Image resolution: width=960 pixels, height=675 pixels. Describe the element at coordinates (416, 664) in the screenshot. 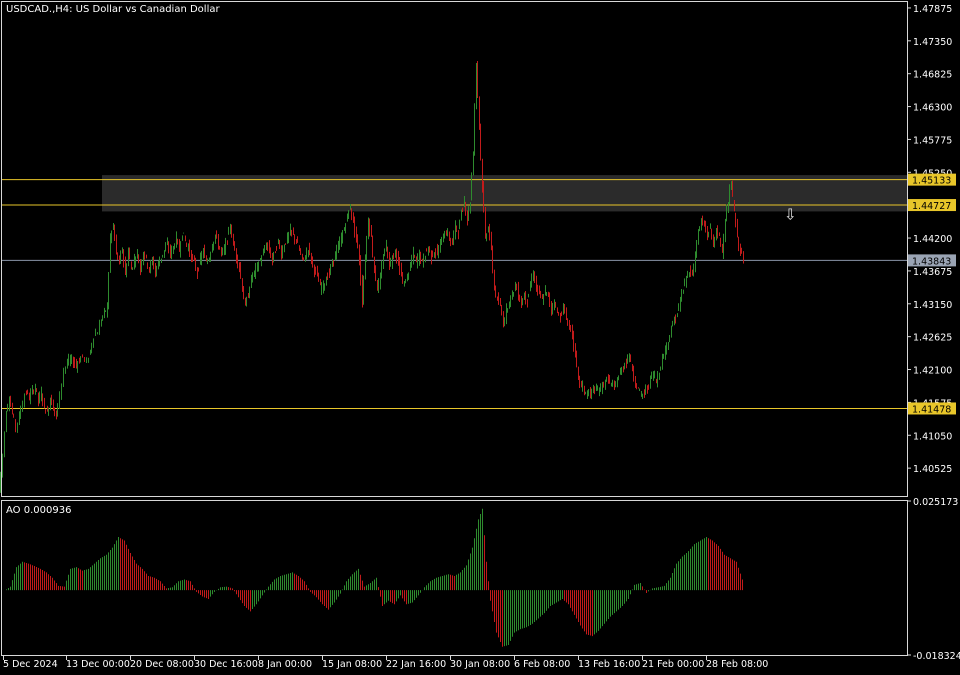

I see `time-tick-label: 22 Jan 16:00` at that location.